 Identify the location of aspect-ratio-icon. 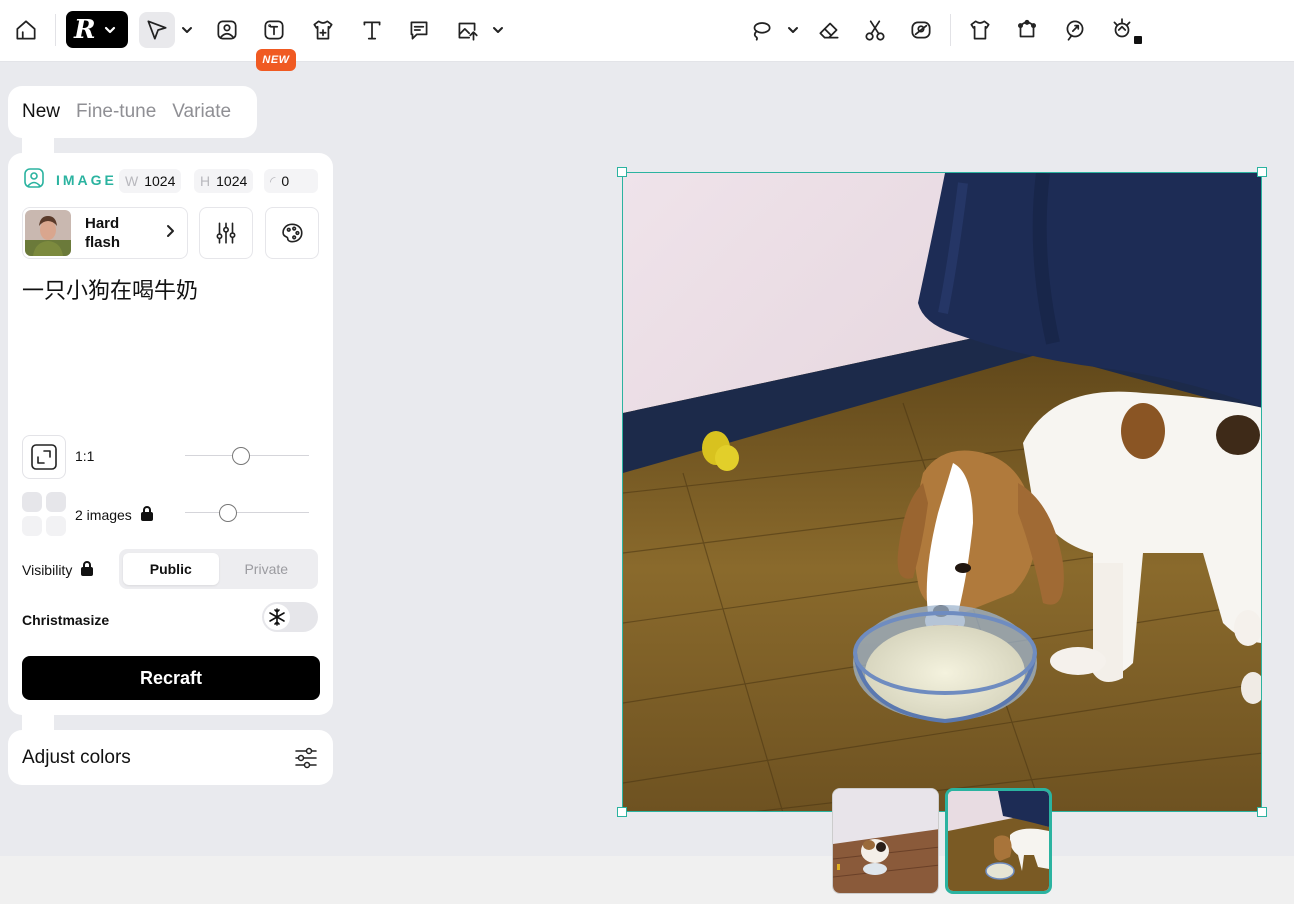
(44, 457).